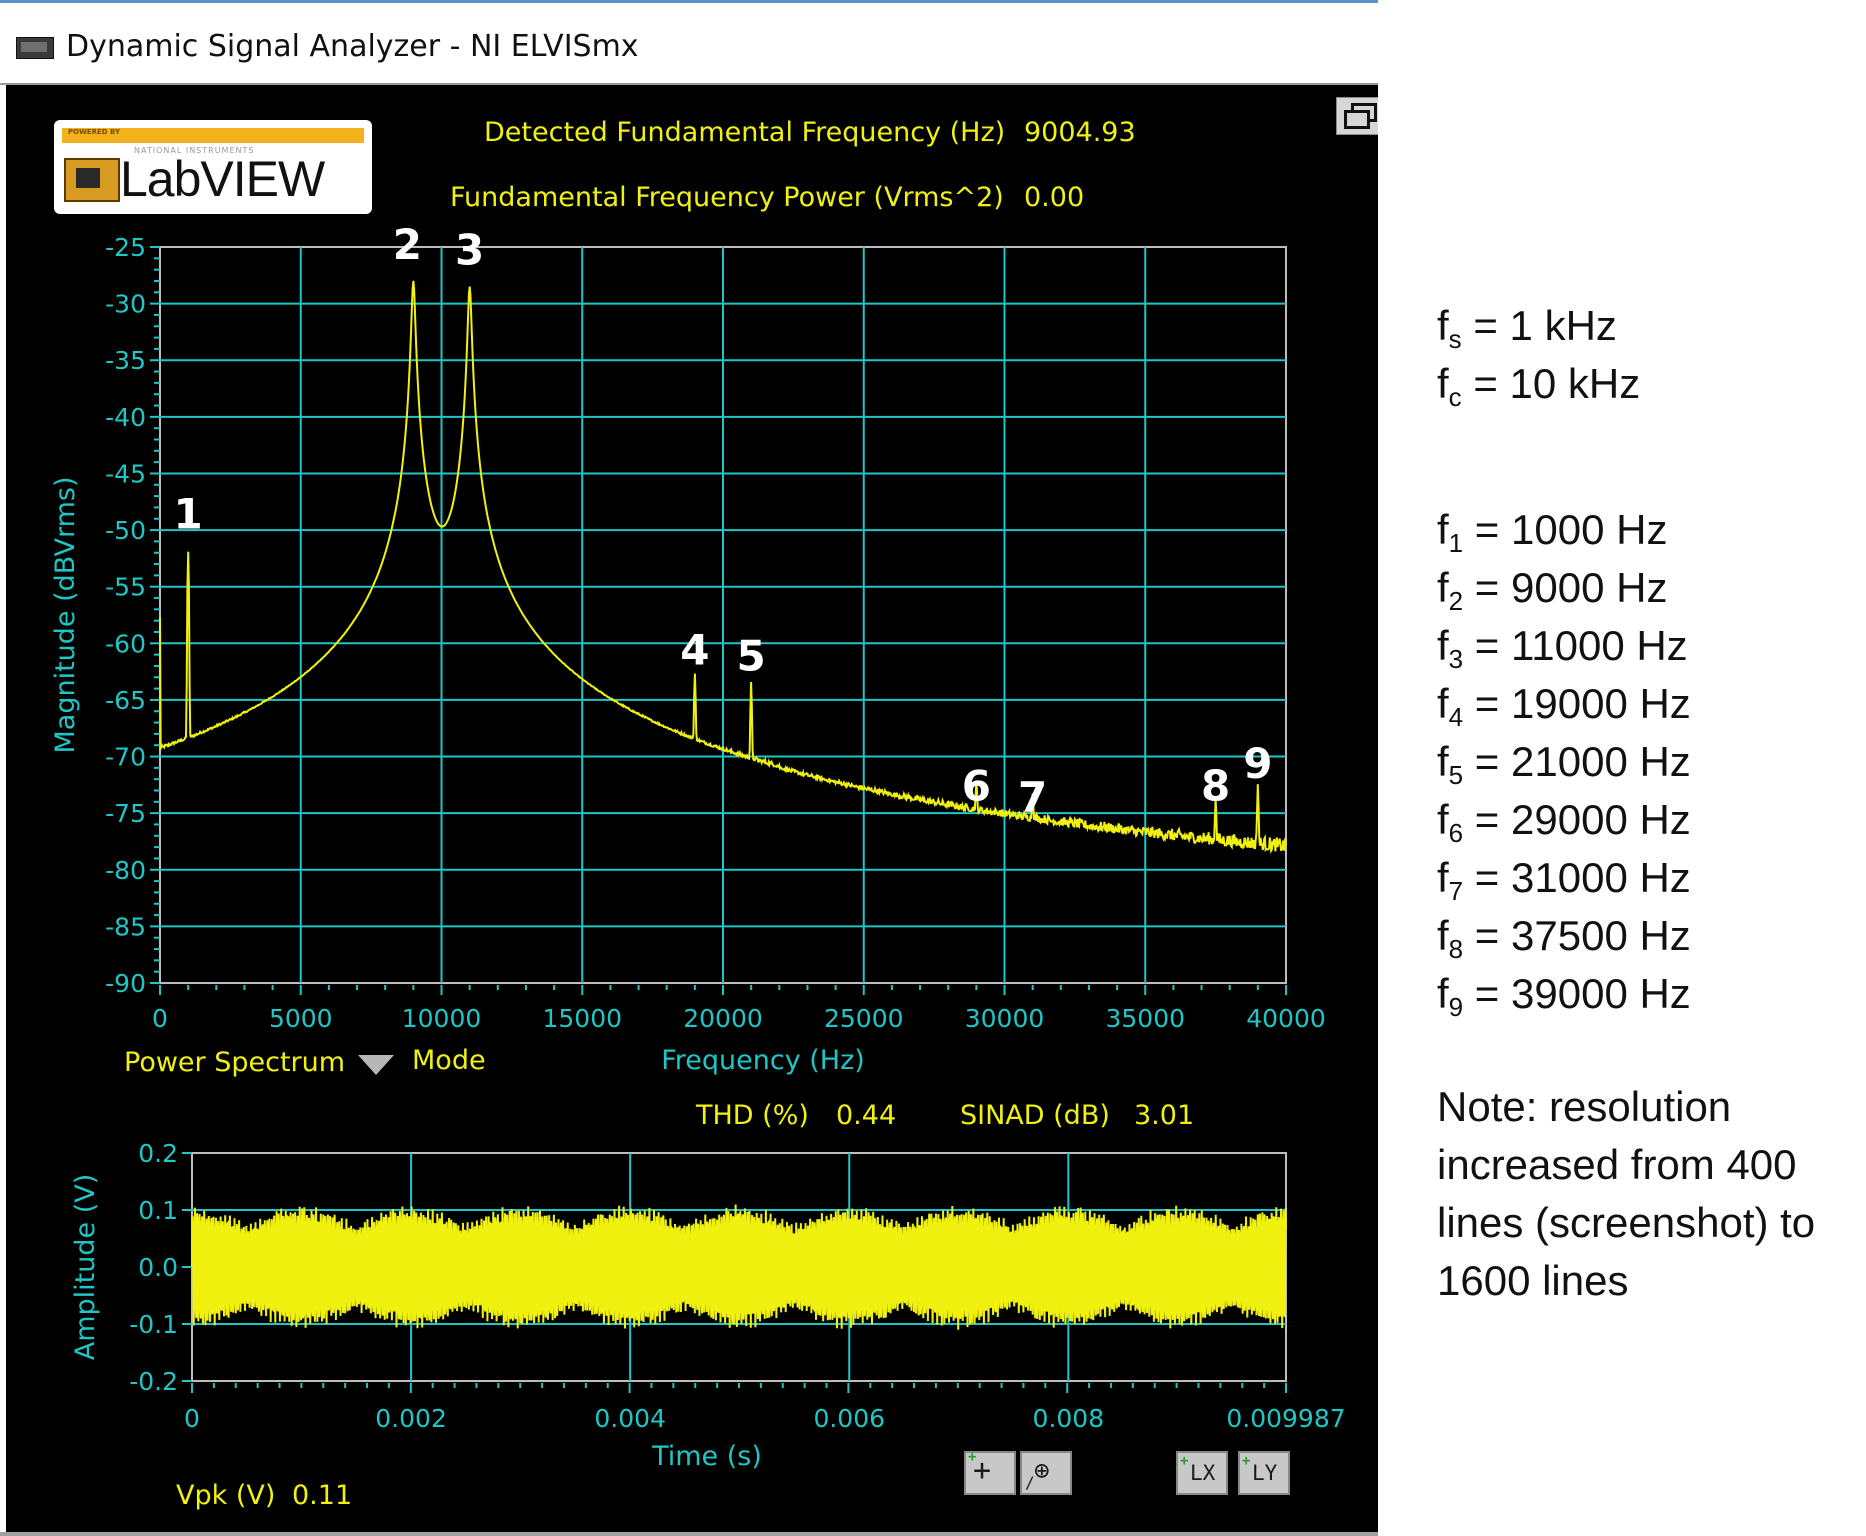 The height and width of the screenshot is (1536, 1866). Describe the element at coordinates (1005, 1018) in the screenshot. I see `spectrum-x-tick-label: 30000` at that location.